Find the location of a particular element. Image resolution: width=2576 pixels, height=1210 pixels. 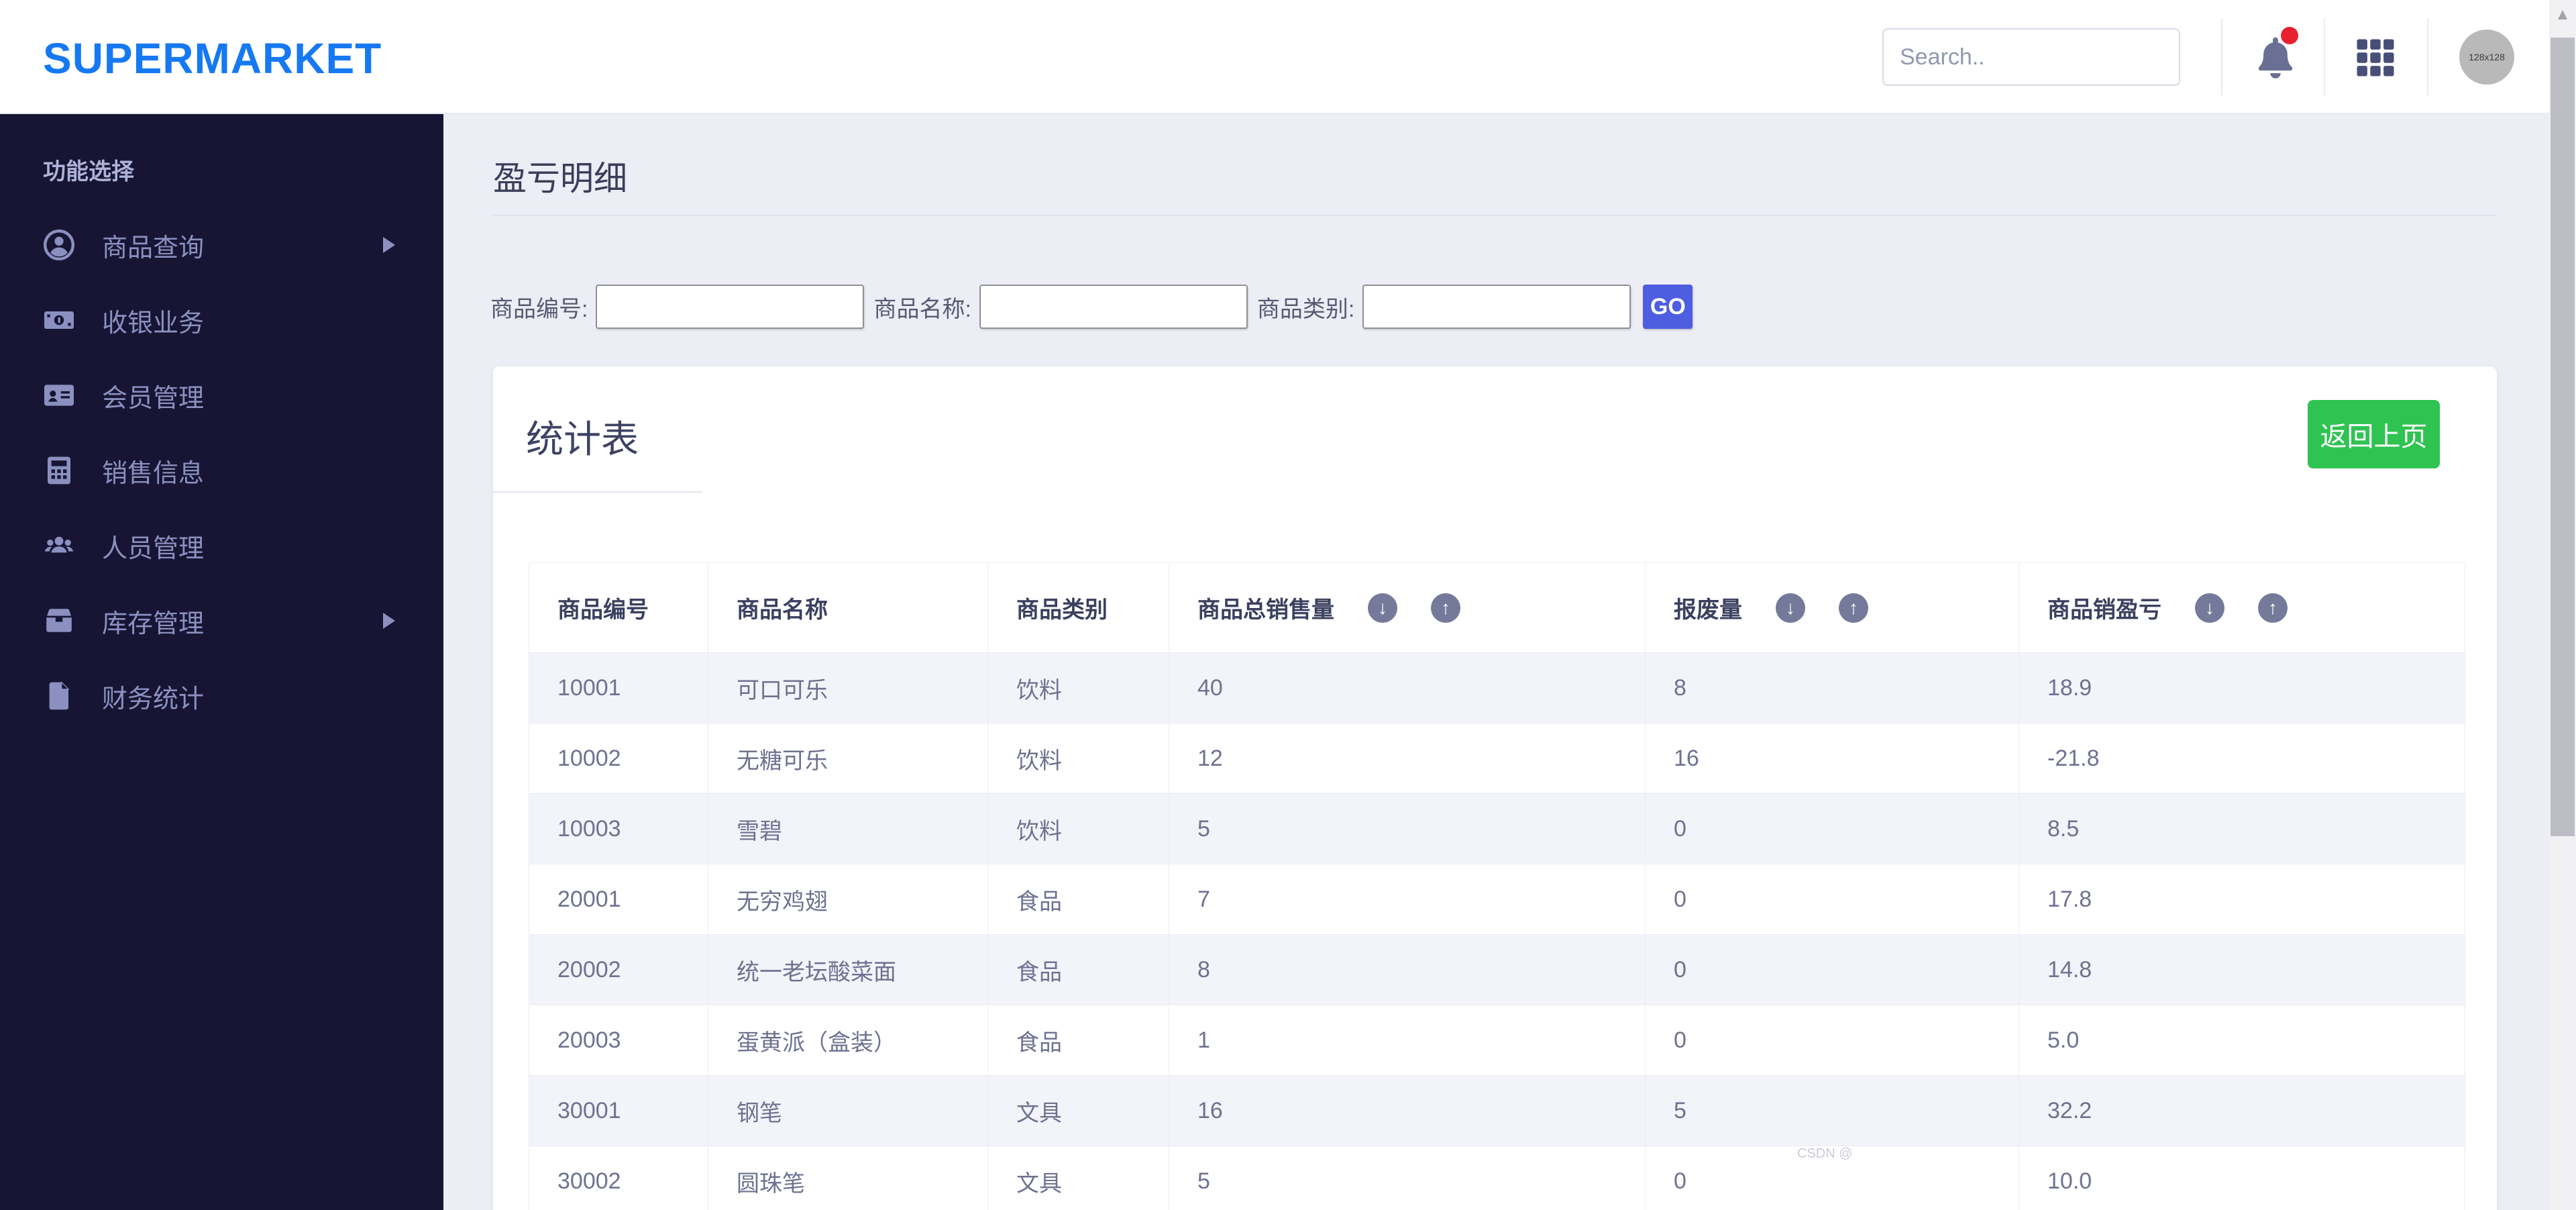

table-cell: 12 is located at coordinates (1407, 759).